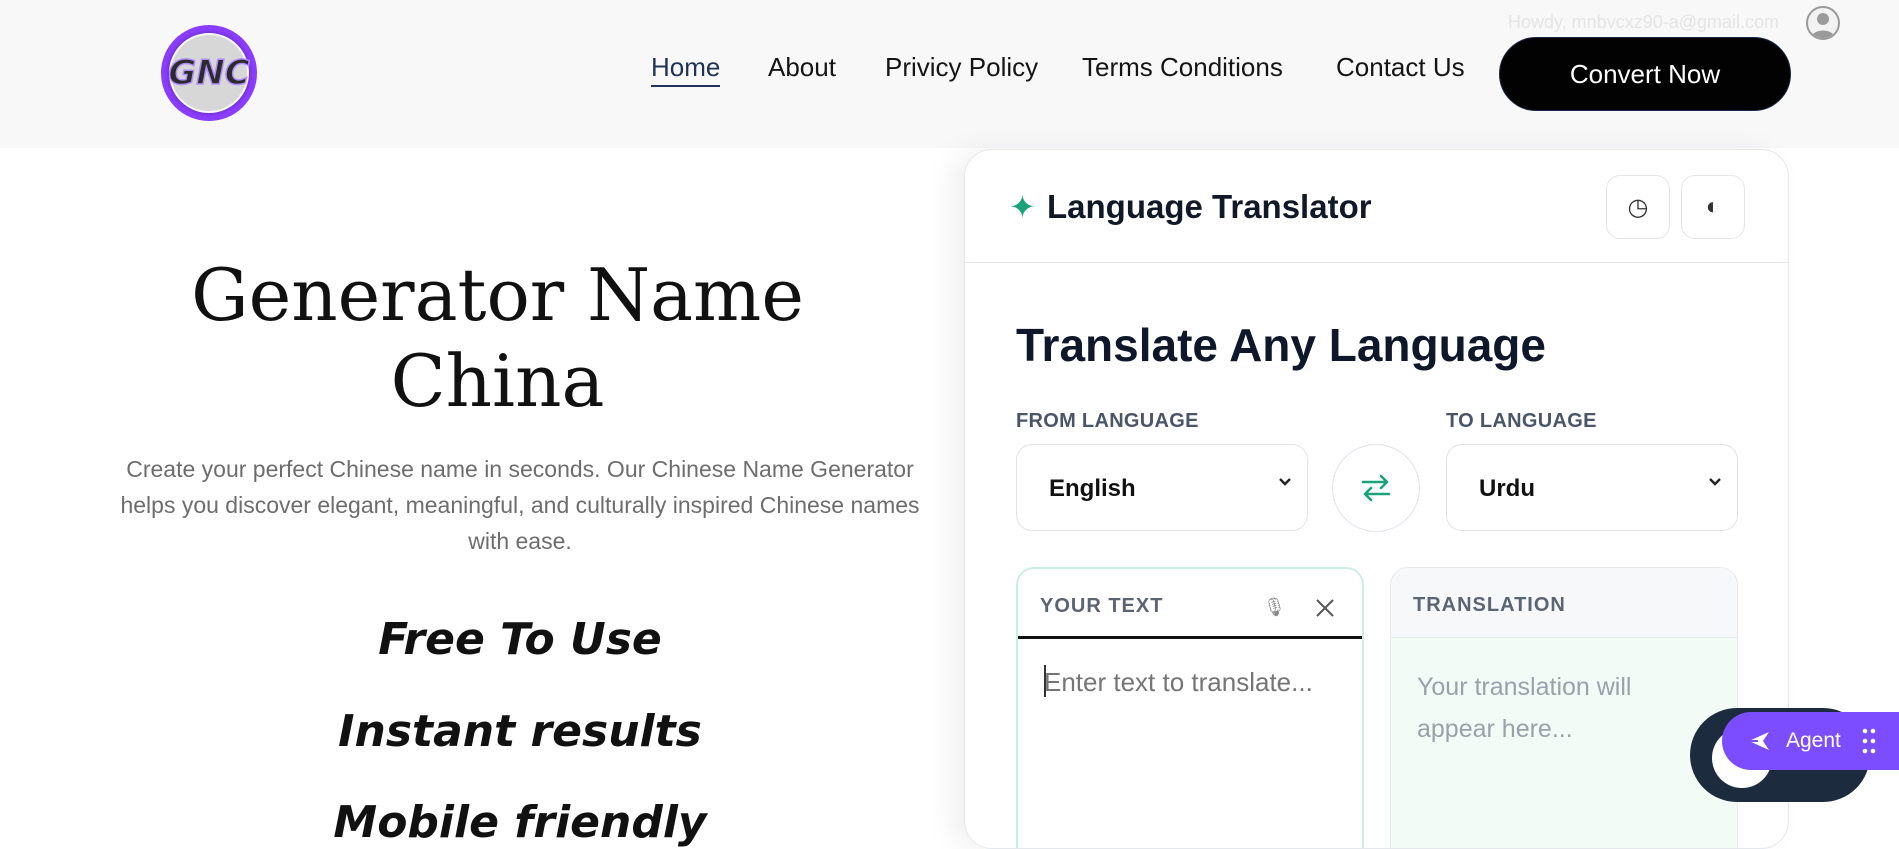 The image size is (1899, 849). I want to click on swap-languages-button, so click(1376, 488).